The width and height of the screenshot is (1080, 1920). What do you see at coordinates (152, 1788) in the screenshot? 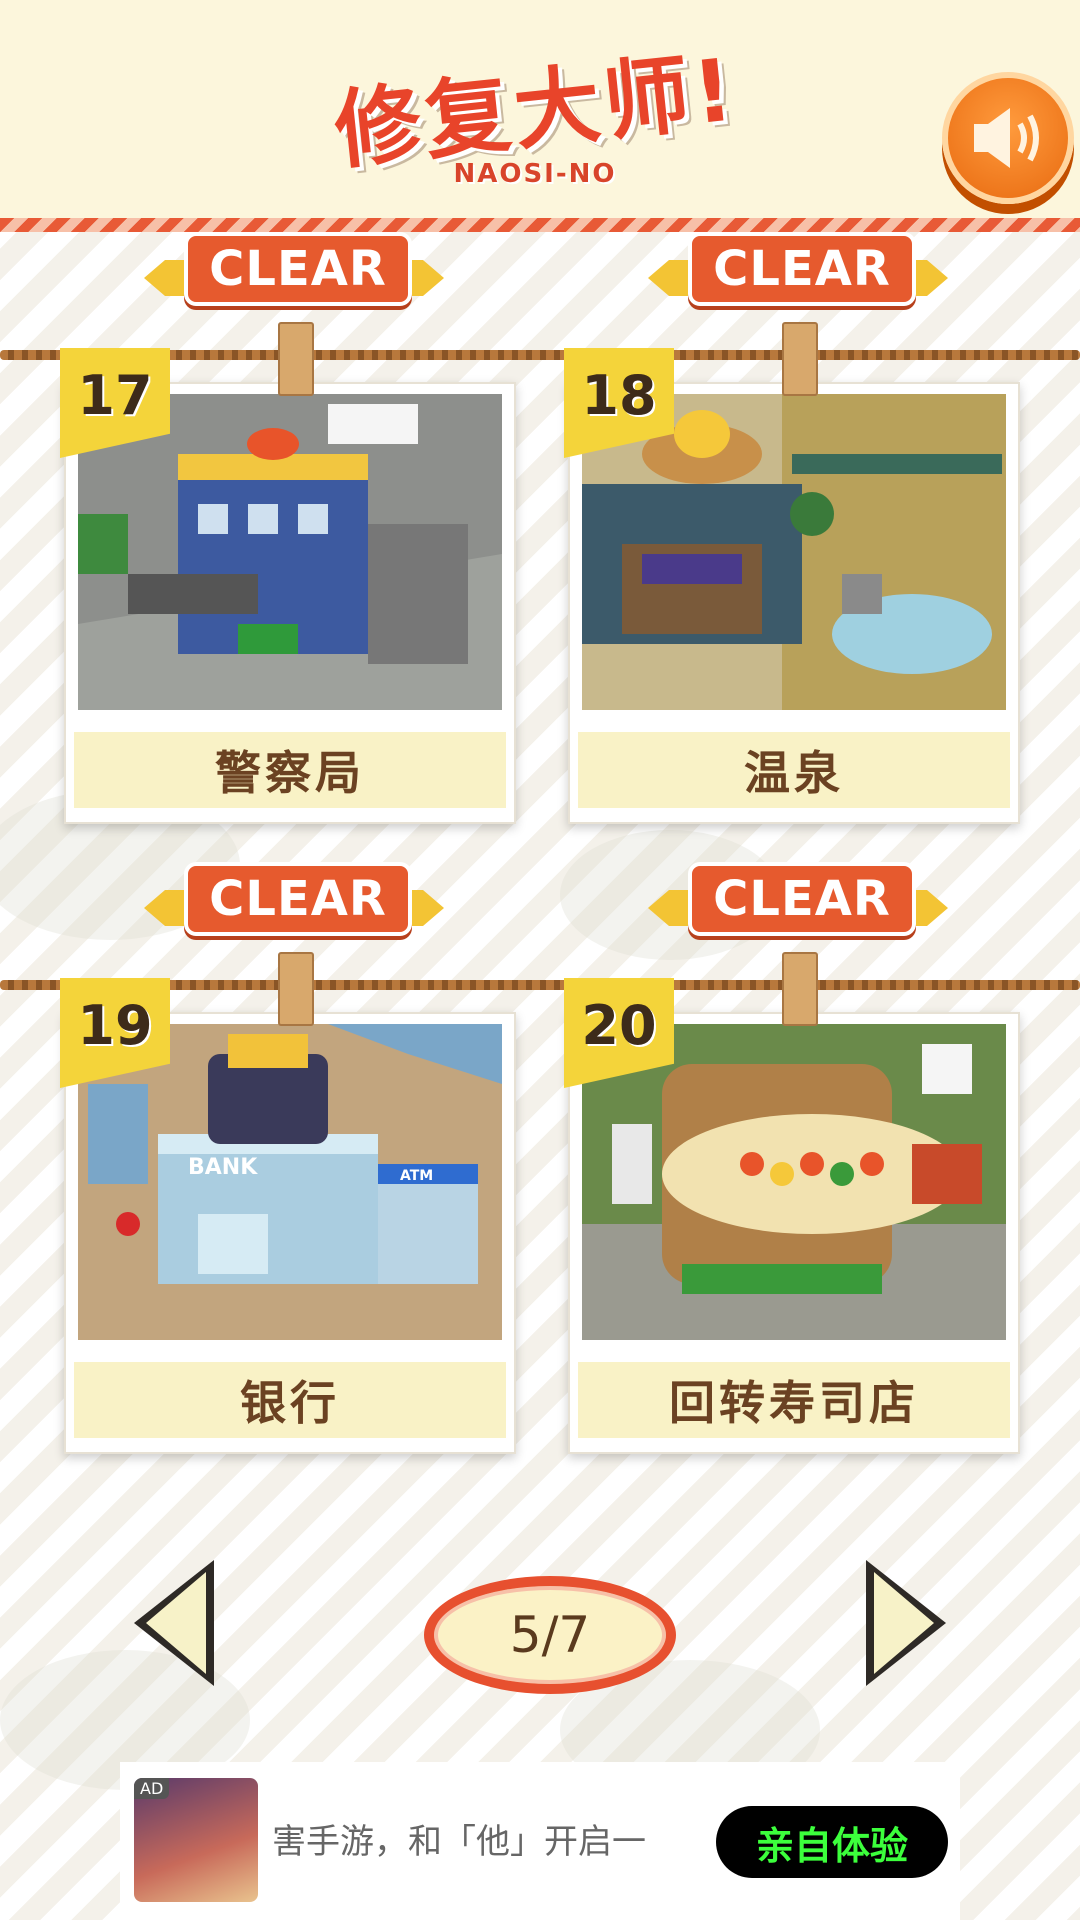
I see `ad-tag: AD` at bounding box center [152, 1788].